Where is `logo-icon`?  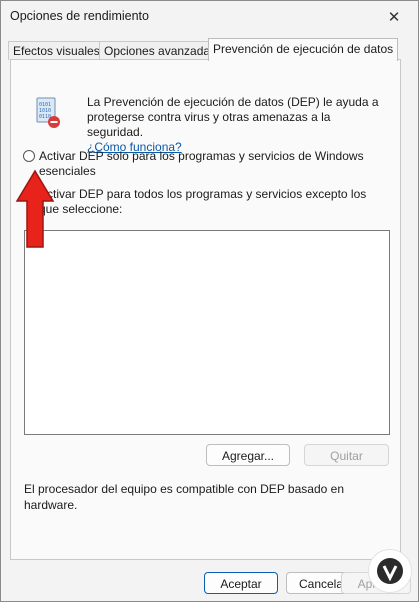 logo-icon is located at coordinates (390, 571).